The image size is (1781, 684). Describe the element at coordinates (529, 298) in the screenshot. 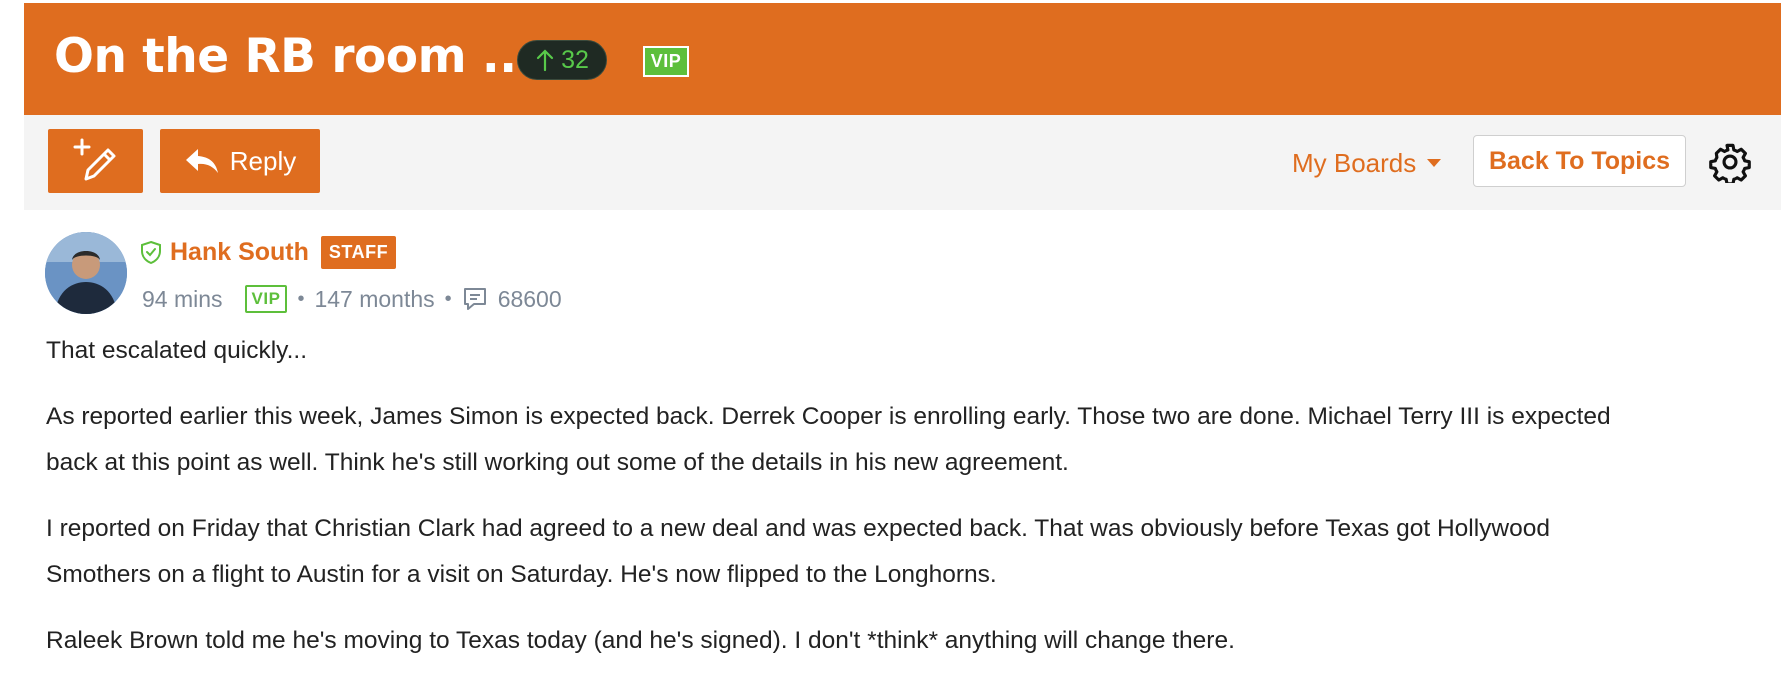

I see `post-count: 68600` at that location.